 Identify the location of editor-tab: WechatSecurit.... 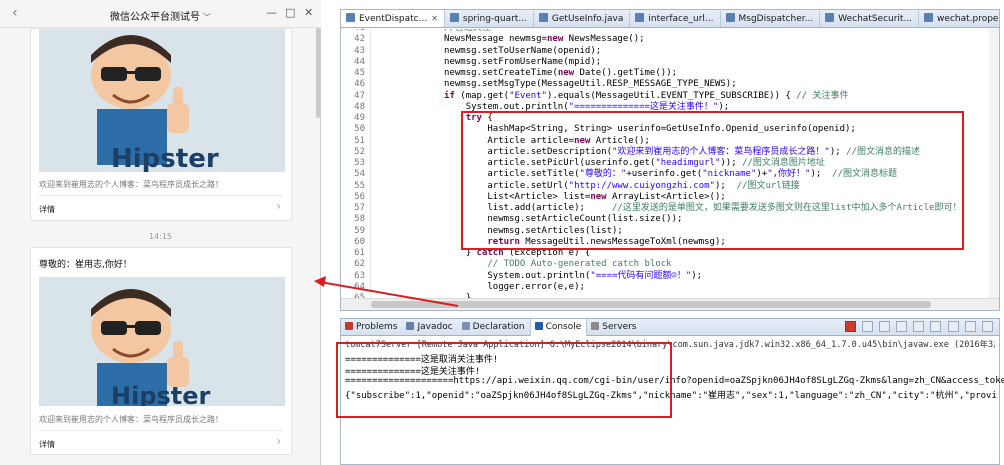
(870, 19).